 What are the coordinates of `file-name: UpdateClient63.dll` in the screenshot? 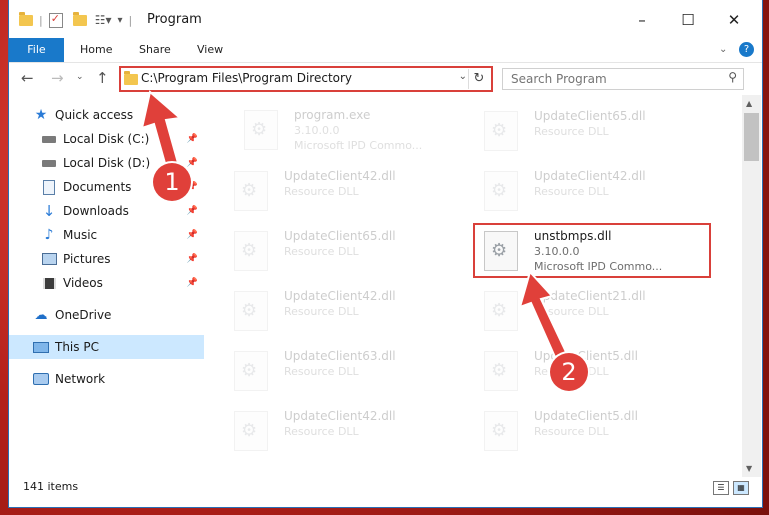 It's located at (340, 356).